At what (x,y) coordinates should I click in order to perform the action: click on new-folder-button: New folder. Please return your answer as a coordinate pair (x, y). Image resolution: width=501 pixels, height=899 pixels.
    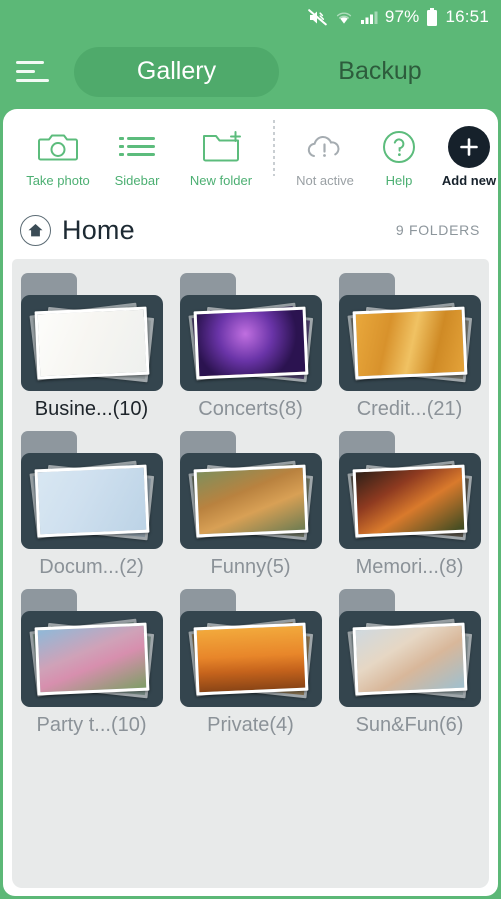
    Looking at the image, I should click on (221, 157).